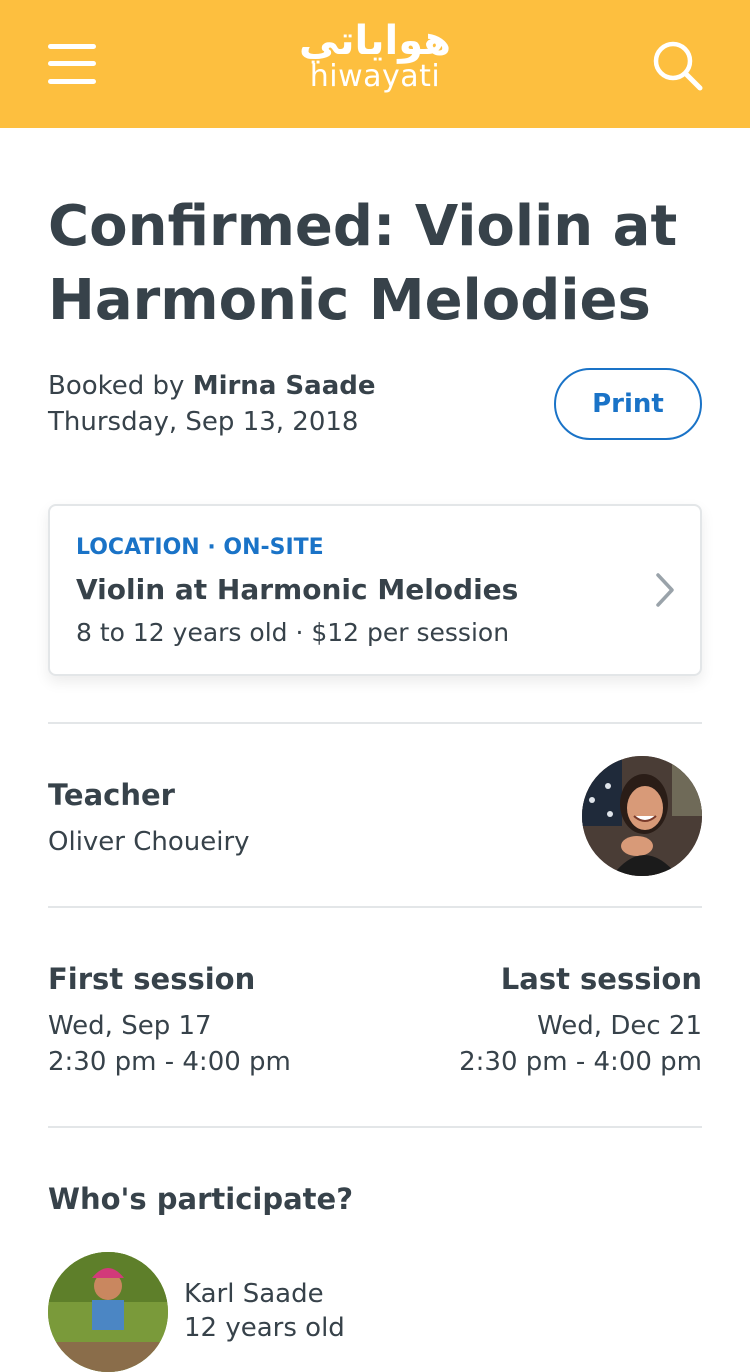 The width and height of the screenshot is (750, 1372). What do you see at coordinates (108, 1312) in the screenshot?
I see `participant-avatar` at bounding box center [108, 1312].